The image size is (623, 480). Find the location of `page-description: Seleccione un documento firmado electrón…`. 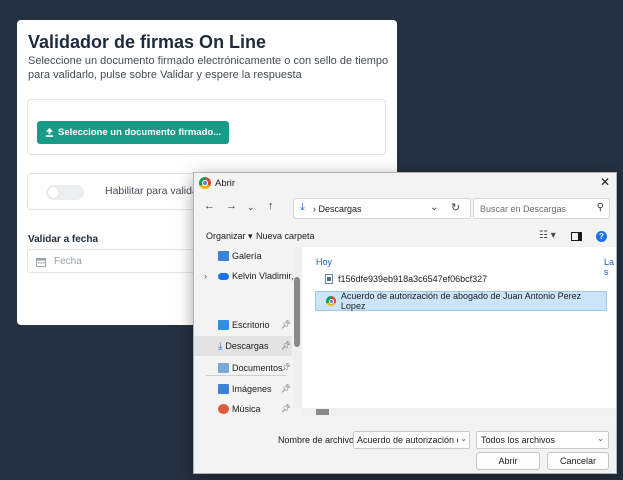

page-description: Seleccione un documento firmado electrón… is located at coordinates (208, 68).